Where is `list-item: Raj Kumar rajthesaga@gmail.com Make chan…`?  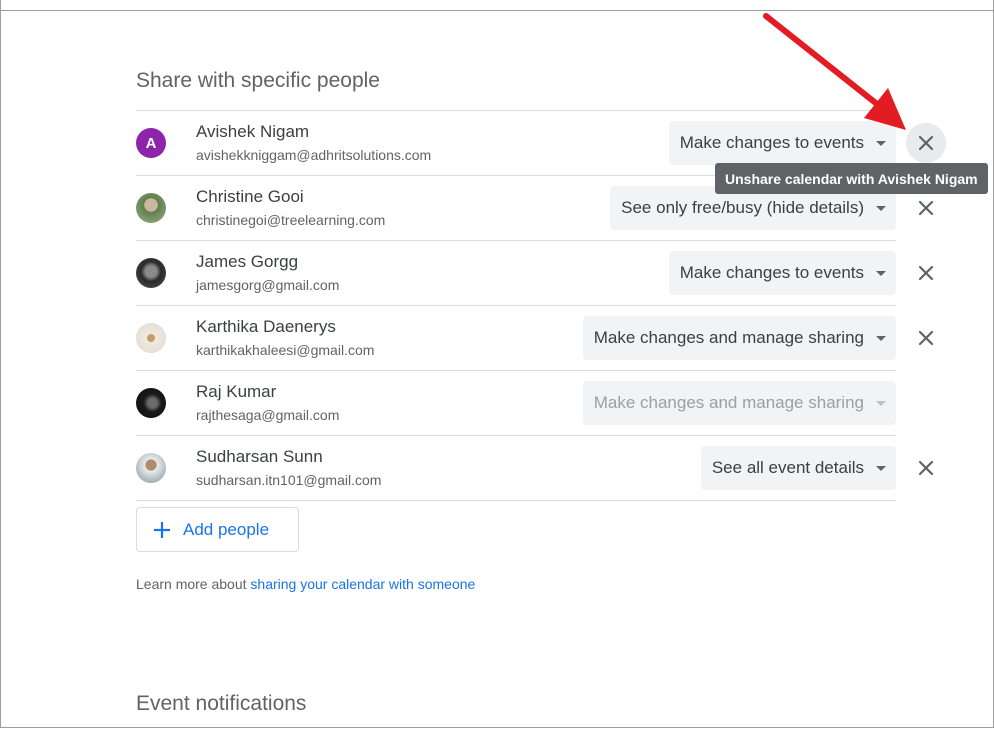 list-item: Raj Kumar rajthesaga@gmail.com Make chan… is located at coordinates (516, 403).